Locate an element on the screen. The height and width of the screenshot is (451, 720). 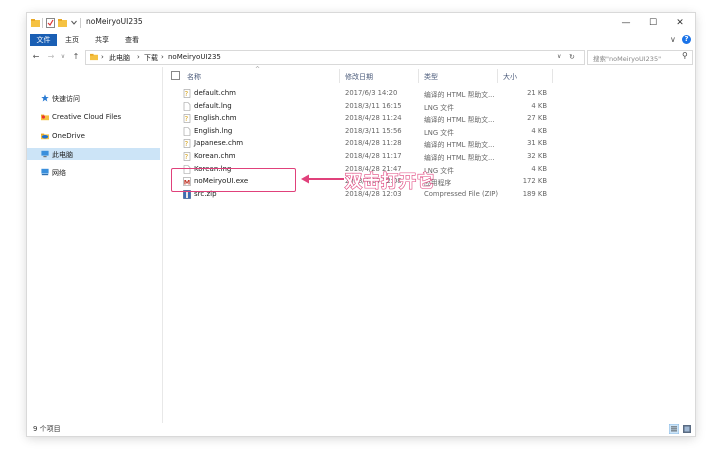
minimize-button: — is located at coordinates (626, 23).